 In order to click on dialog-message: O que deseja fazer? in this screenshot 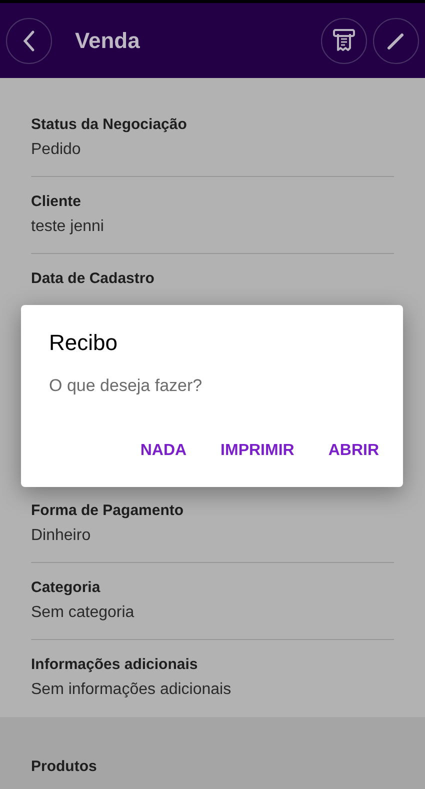, I will do `click(126, 386)`.